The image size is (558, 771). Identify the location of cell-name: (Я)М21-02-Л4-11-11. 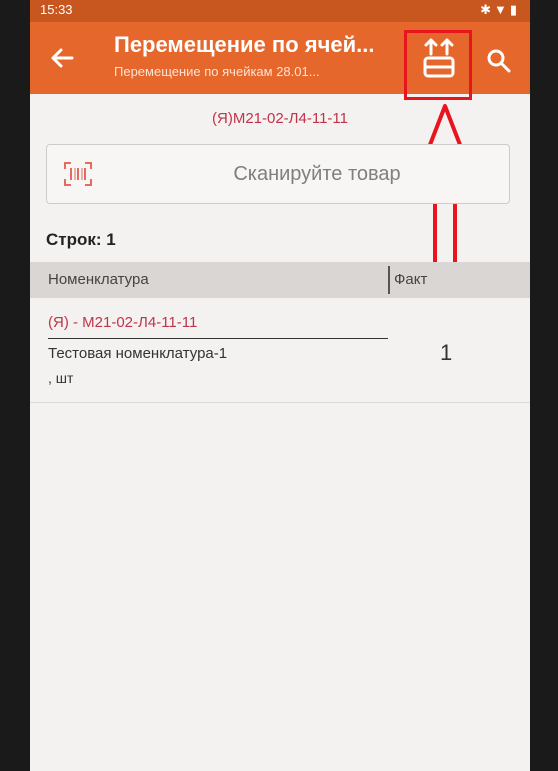
(280, 118).